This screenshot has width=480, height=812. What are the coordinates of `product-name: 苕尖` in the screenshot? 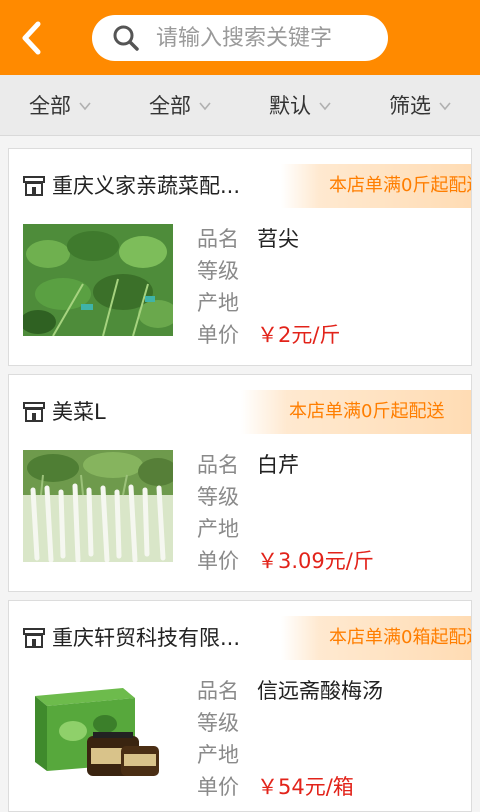 It's located at (278, 239).